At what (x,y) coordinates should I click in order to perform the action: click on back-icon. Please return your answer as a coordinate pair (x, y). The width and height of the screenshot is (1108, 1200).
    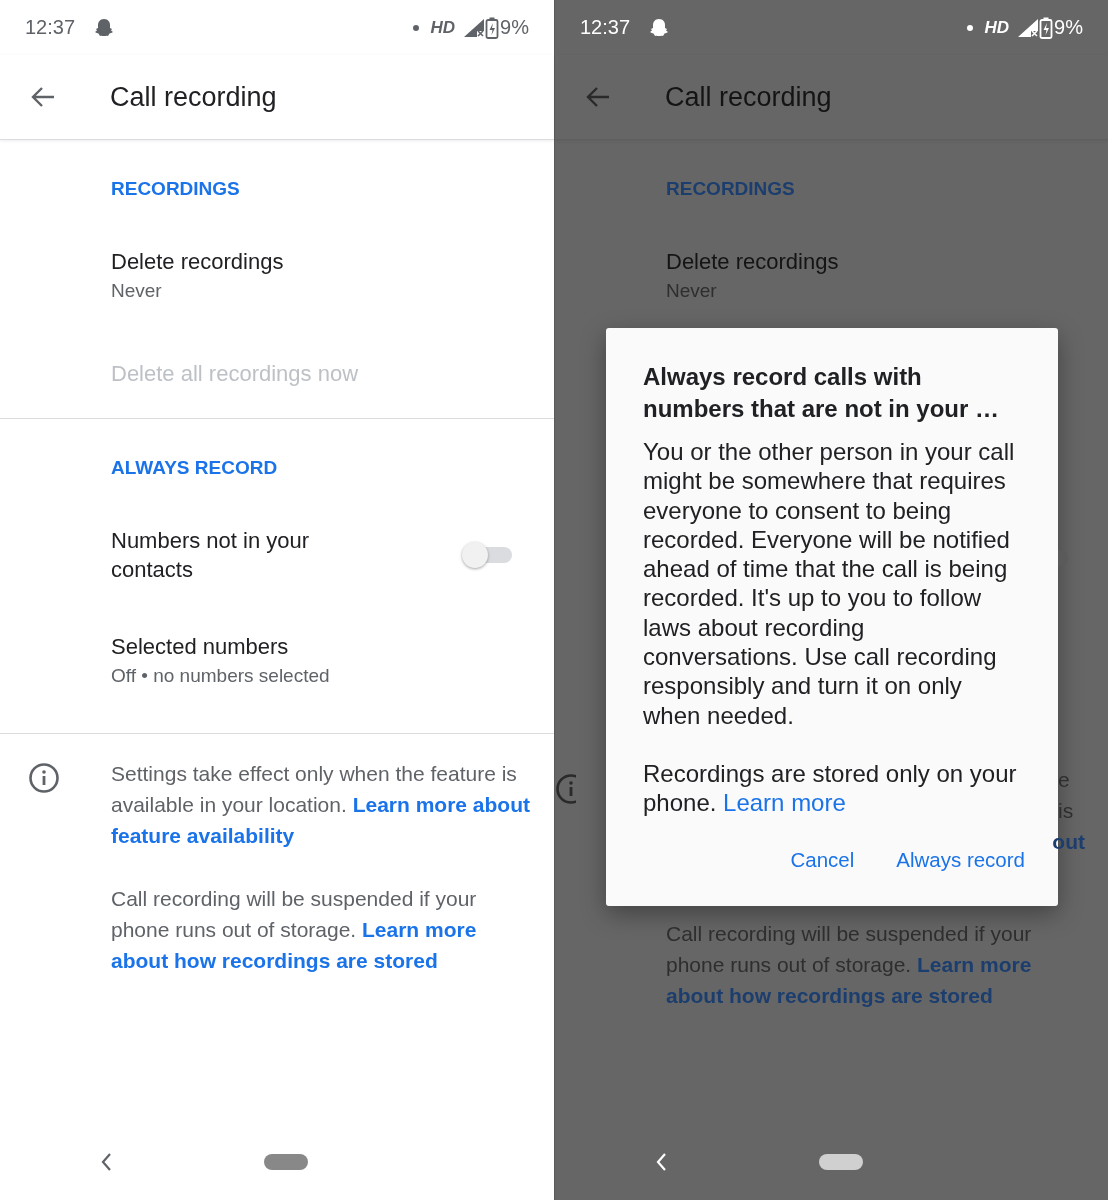
    Looking at the image, I should click on (106, 1162).